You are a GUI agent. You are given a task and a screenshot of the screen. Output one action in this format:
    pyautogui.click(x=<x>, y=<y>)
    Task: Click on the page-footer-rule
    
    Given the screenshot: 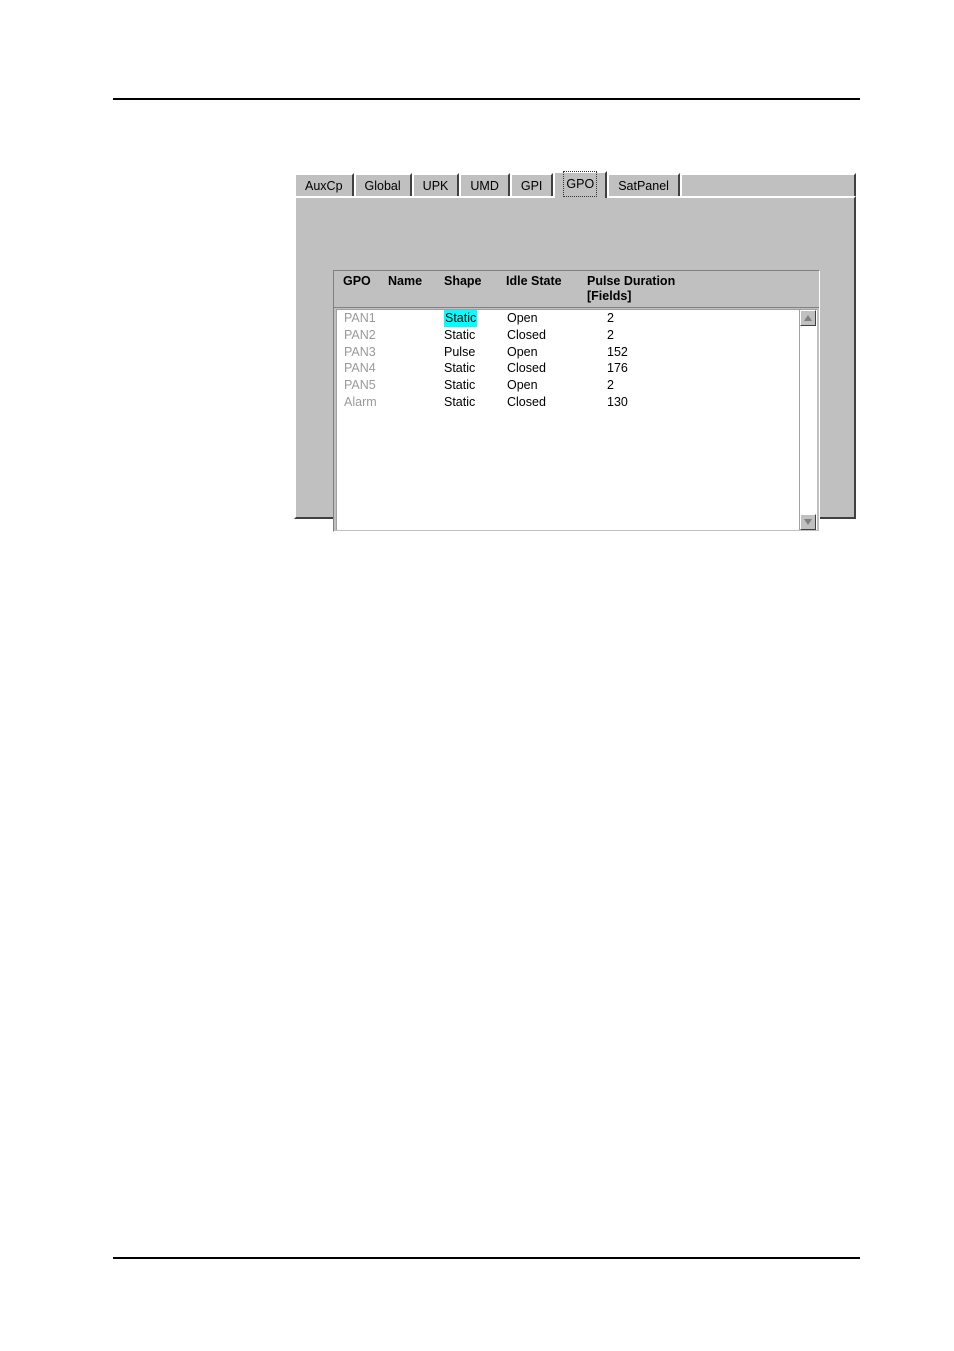 What is the action you would take?
    pyautogui.click(x=486, y=1258)
    